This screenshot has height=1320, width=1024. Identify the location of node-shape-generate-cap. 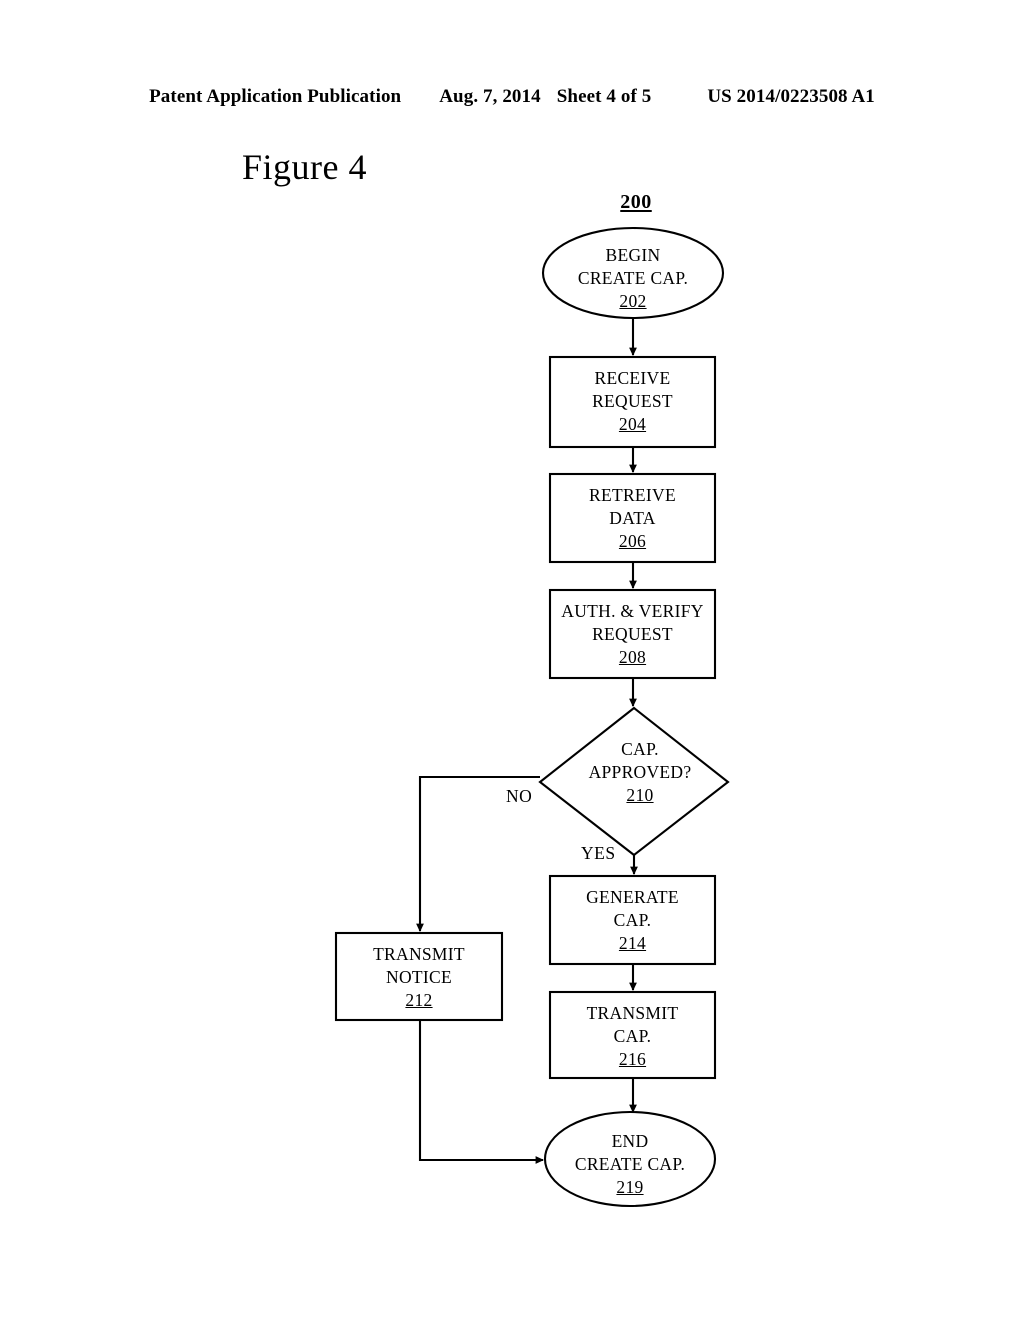
(632, 920).